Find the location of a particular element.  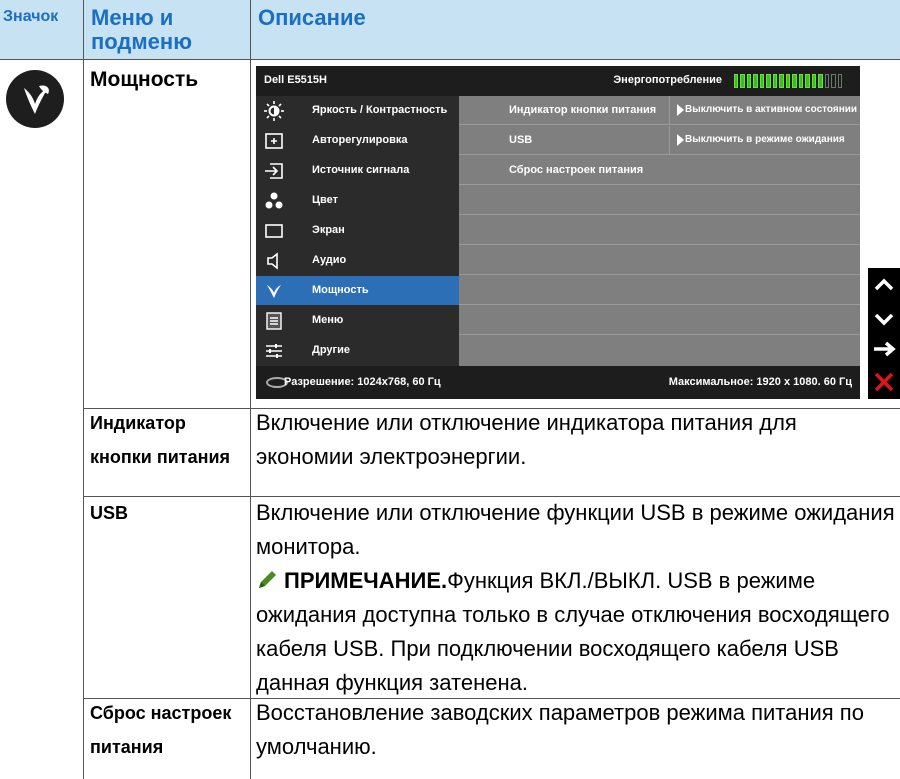

brightness-icon is located at coordinates (274, 111).